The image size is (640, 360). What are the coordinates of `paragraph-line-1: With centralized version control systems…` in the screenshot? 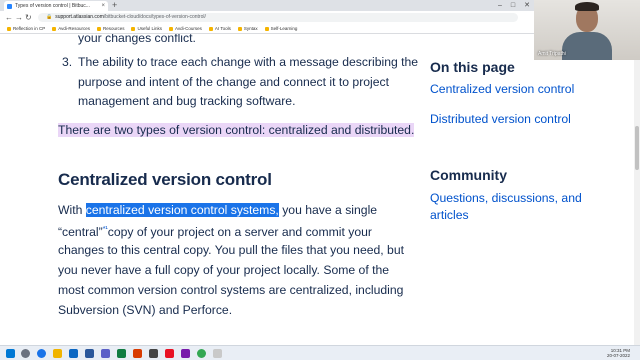 It's located at (217, 210).